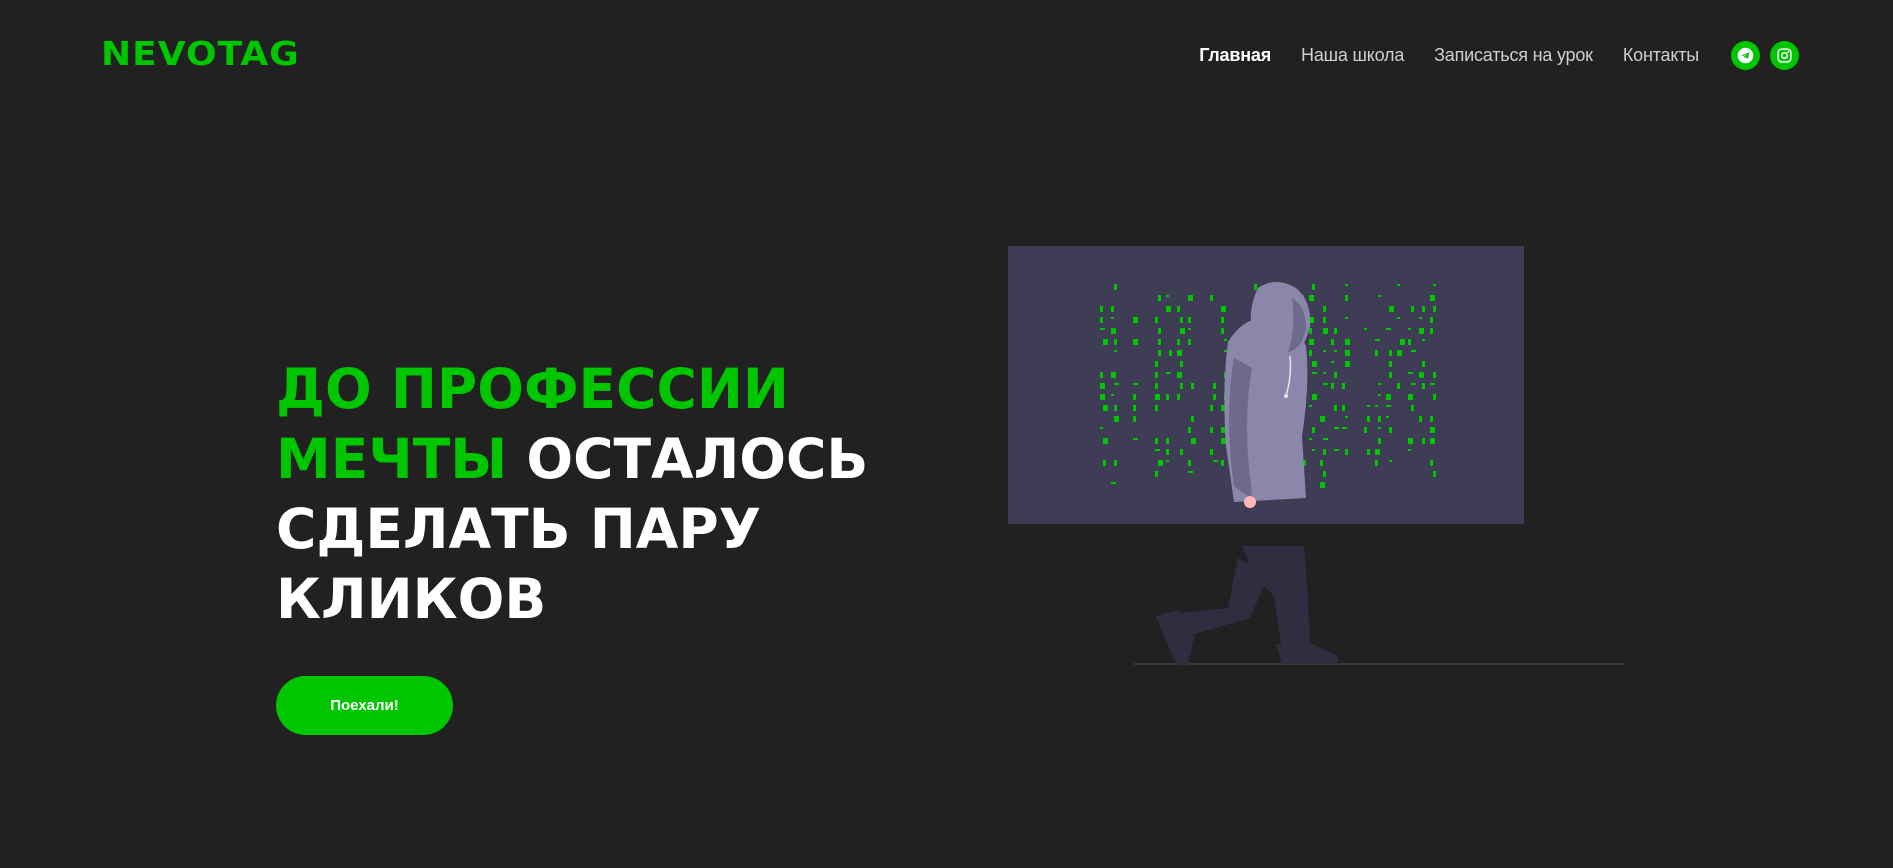 This screenshot has height=868, width=1893. Describe the element at coordinates (1513, 55) in the screenshot. I see `nav-link-signup: Записаться на урок` at that location.